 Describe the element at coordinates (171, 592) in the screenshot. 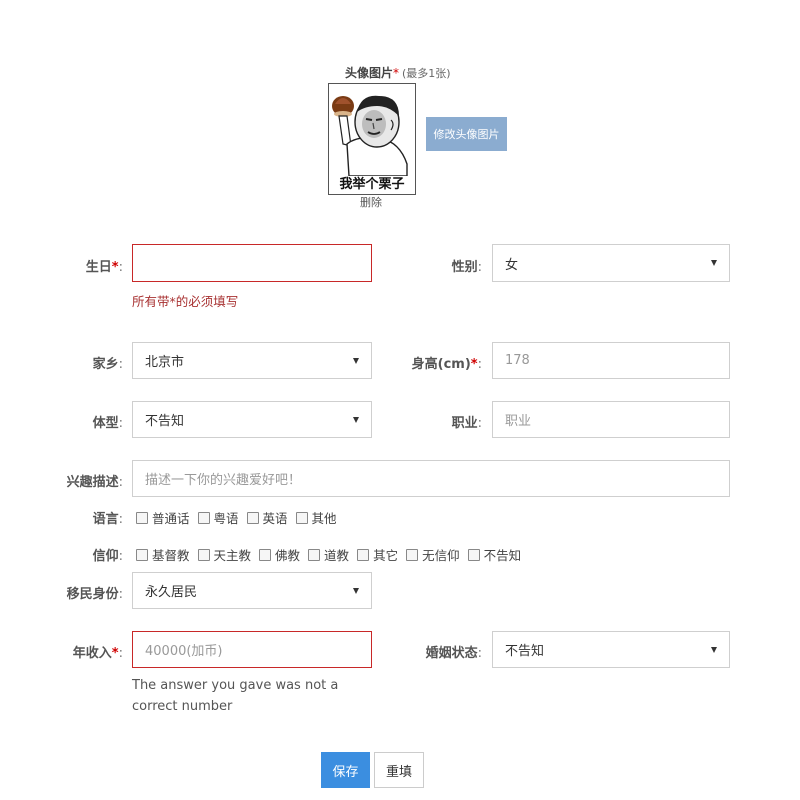

I see `immigration-value: 永久居民` at that location.